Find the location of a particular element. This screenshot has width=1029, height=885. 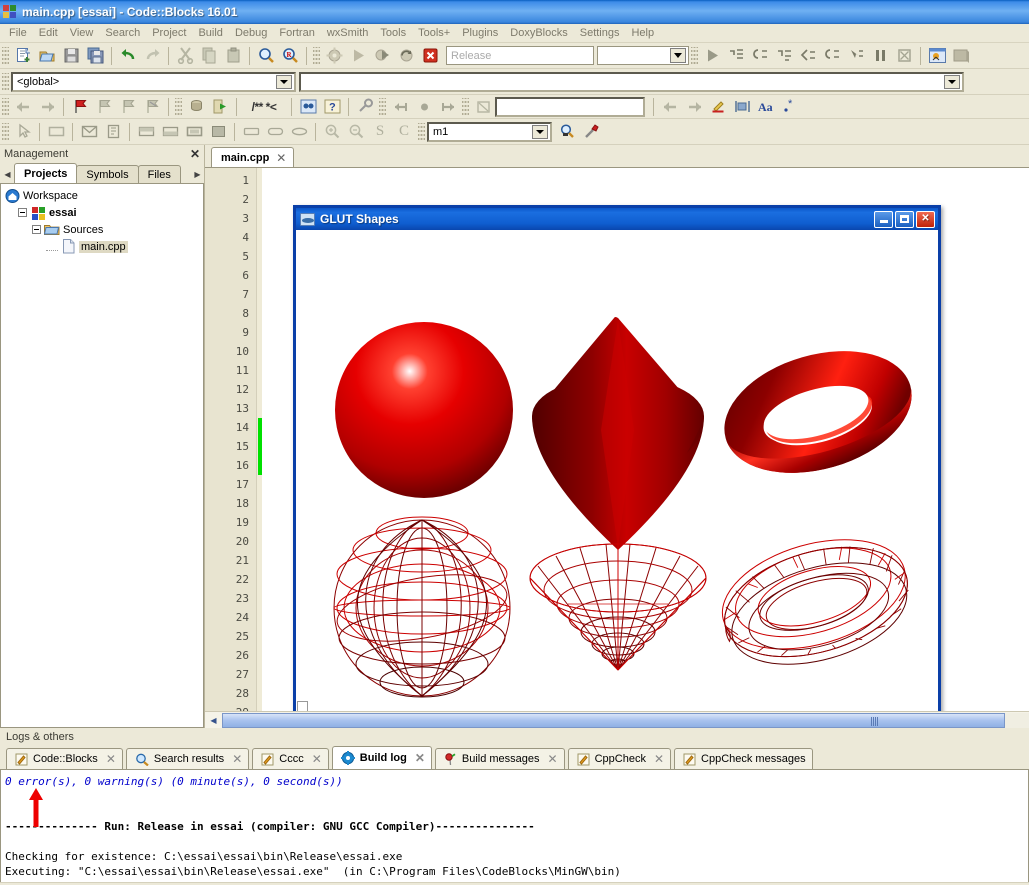

menu-item-fortran: Fortran is located at coordinates (296, 33).